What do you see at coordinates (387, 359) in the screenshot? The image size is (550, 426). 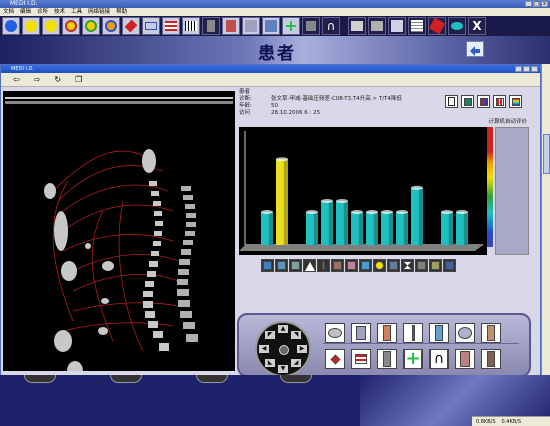 I see `person-button` at bounding box center [387, 359].